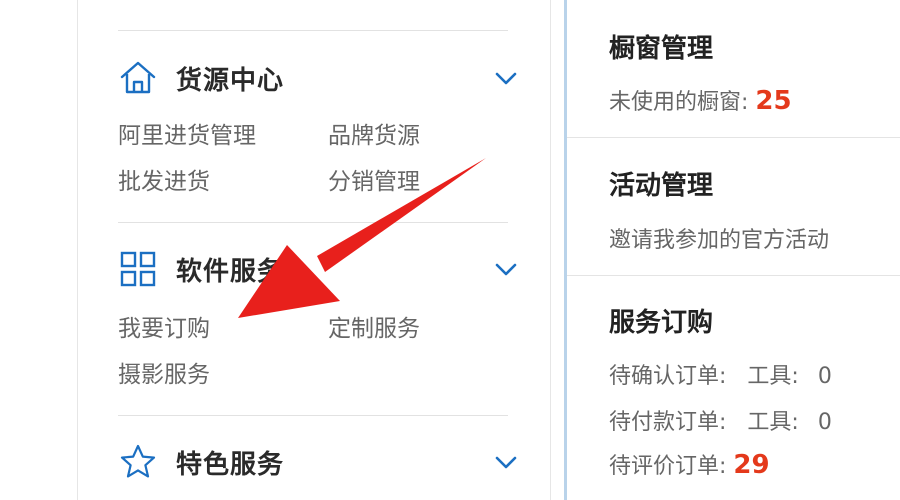  What do you see at coordinates (318, 462) in the screenshot?
I see `section-header-featured-services: 特色服务` at bounding box center [318, 462].